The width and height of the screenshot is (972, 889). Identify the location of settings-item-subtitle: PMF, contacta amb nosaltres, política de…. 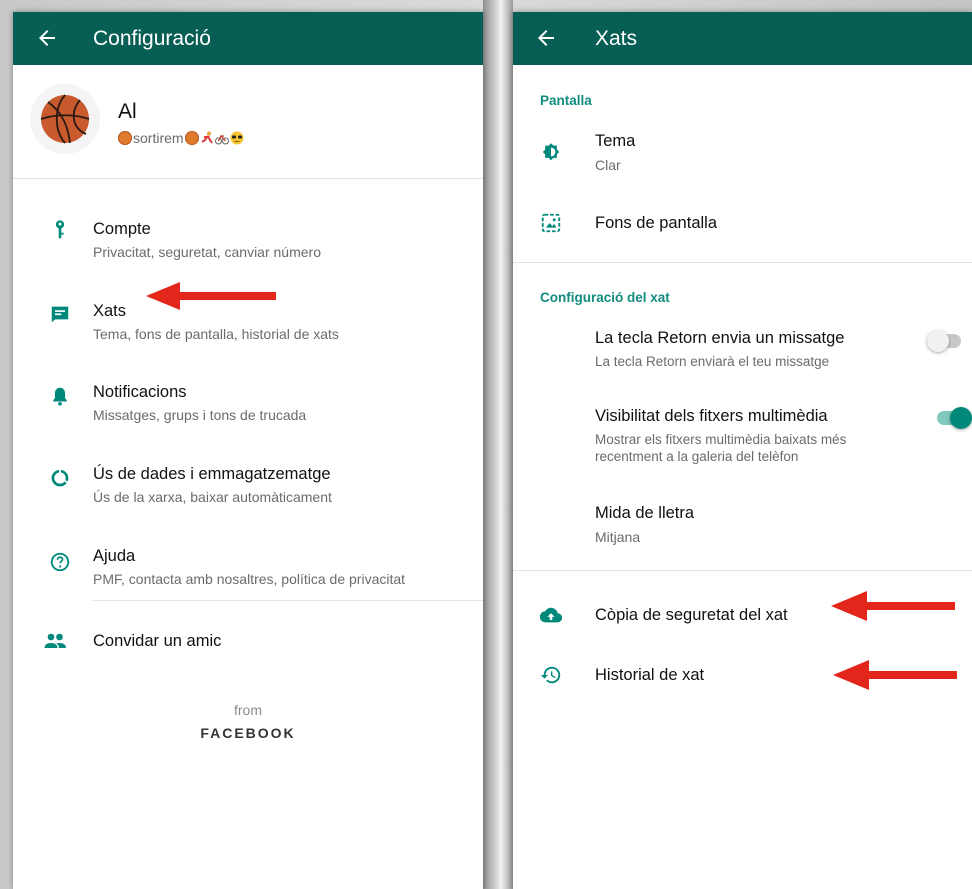
(249, 579).